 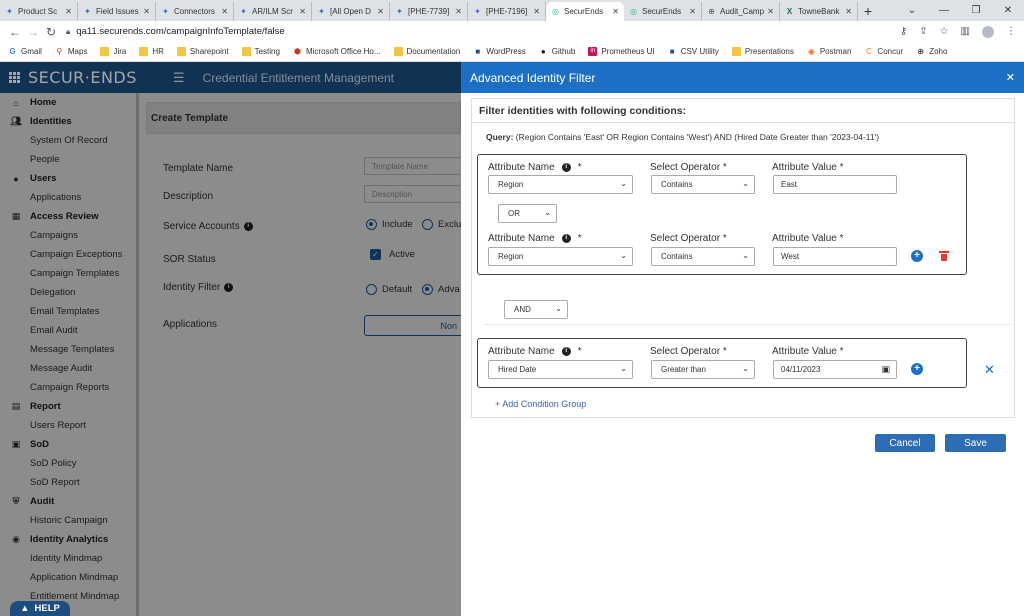 I want to click on bookmark-jira: Jira, so click(x=113, y=51).